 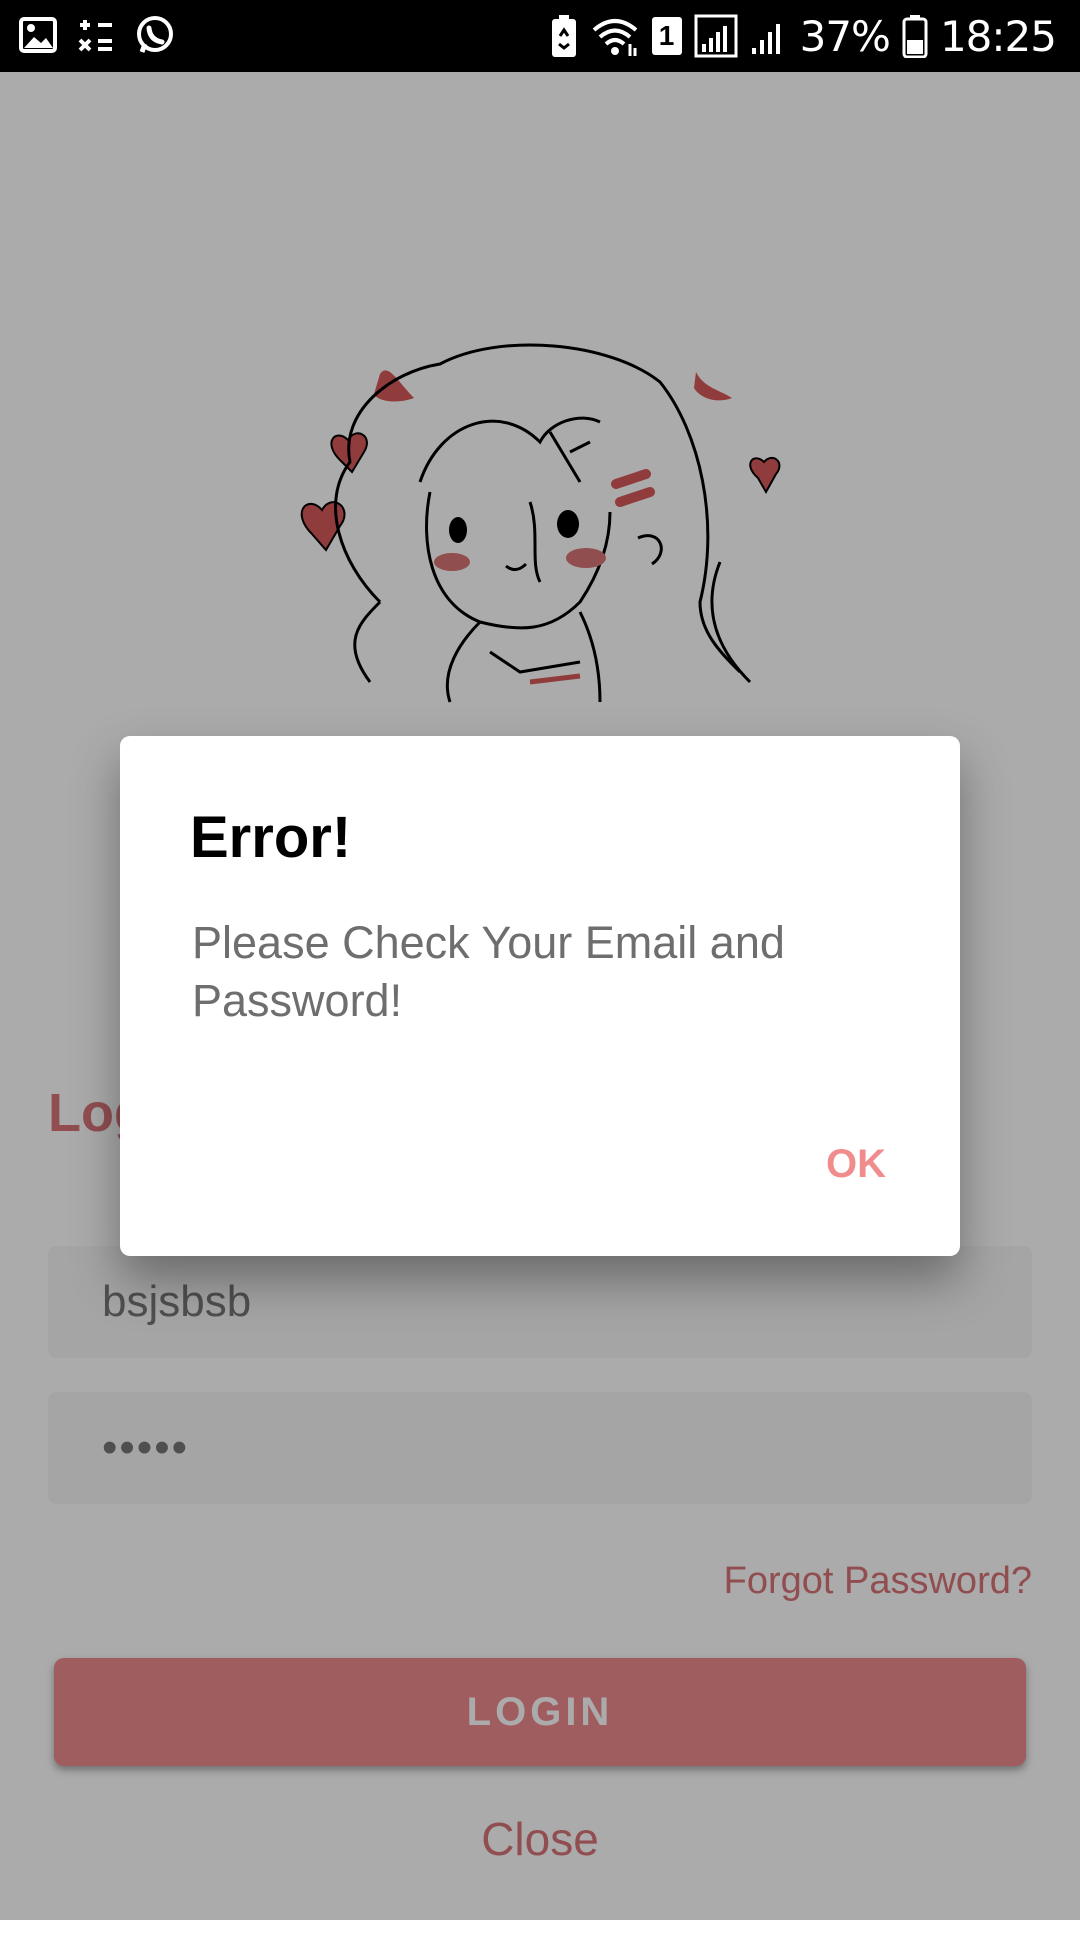 I want to click on status-bar-right: 1 37% 18:25, so click(x=803, y=36).